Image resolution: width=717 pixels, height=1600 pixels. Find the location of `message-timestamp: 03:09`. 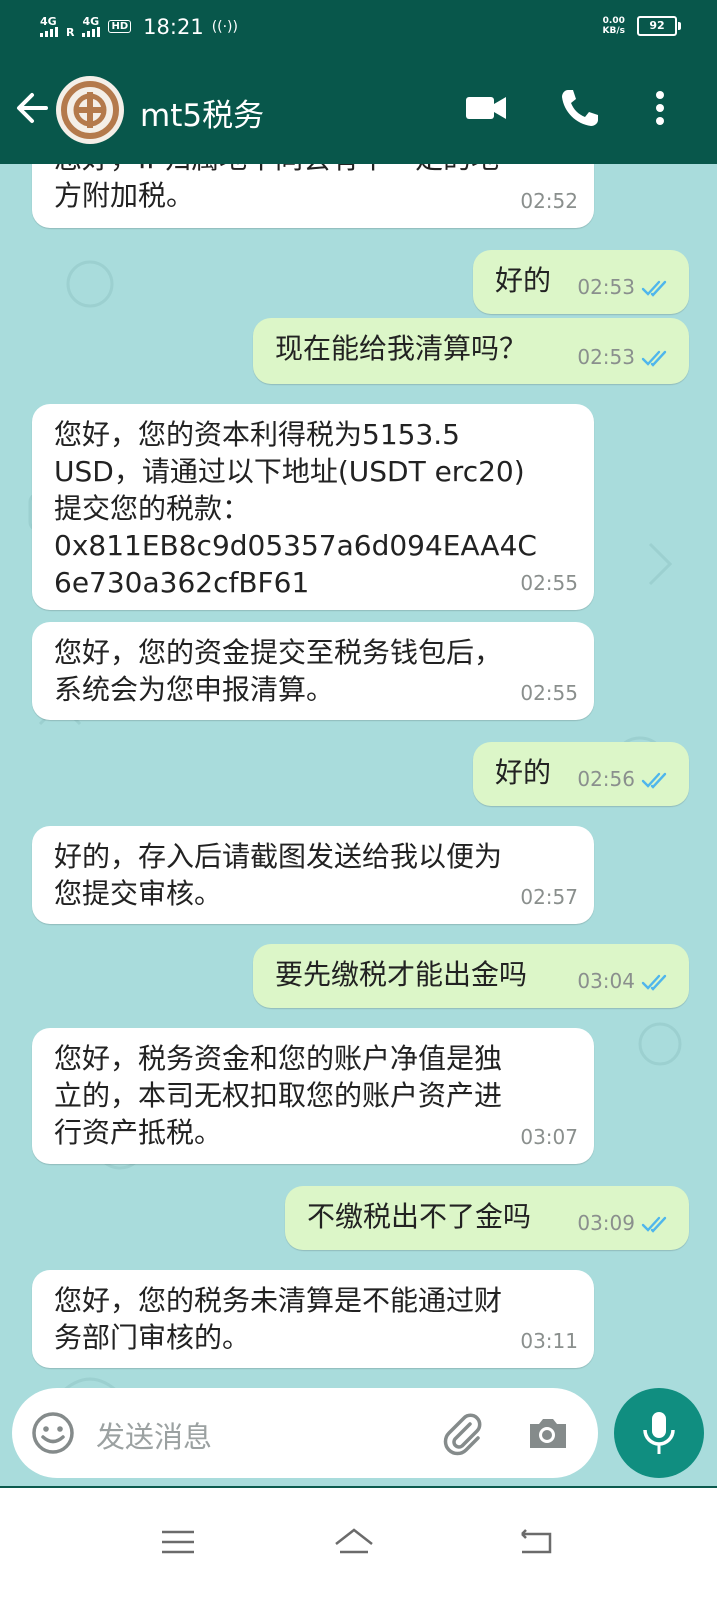

message-timestamp: 03:09 is located at coordinates (606, 1223).